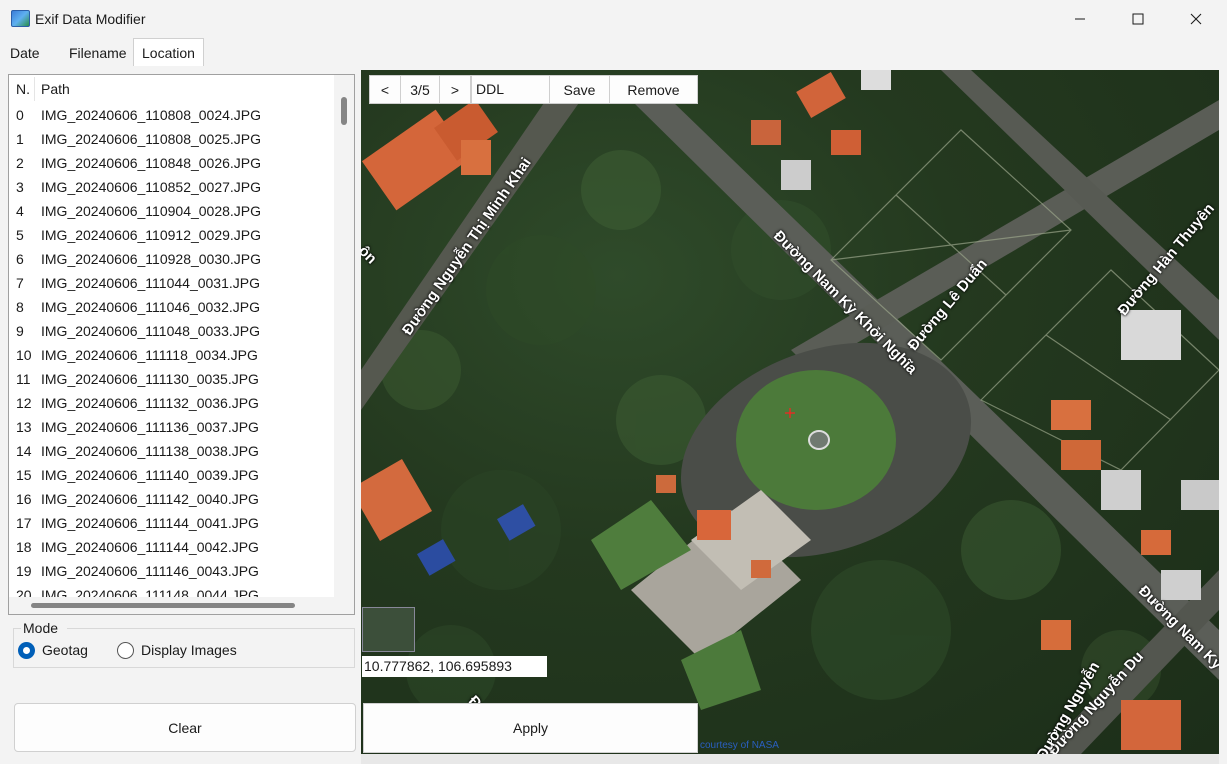 The height and width of the screenshot is (764, 1227). Describe the element at coordinates (151, 259) in the screenshot. I see `row-path: IMG_20240606_110928_0030.JPG` at that location.